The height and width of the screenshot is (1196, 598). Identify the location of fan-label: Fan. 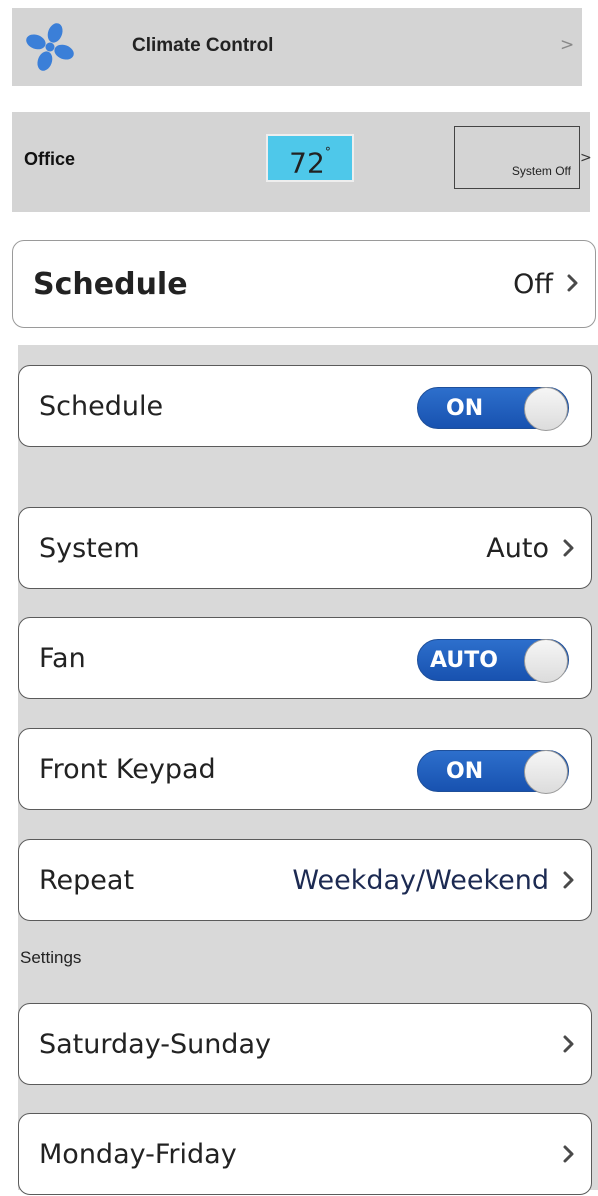
(62, 658).